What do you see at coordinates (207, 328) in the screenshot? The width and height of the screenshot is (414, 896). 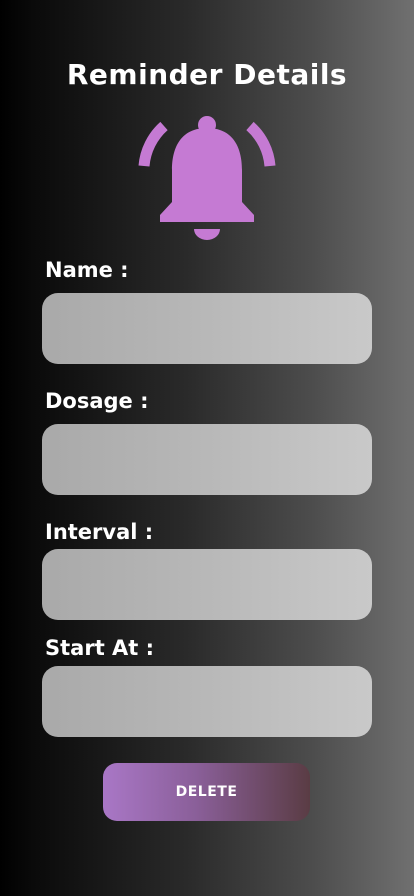 I see `name-input` at bounding box center [207, 328].